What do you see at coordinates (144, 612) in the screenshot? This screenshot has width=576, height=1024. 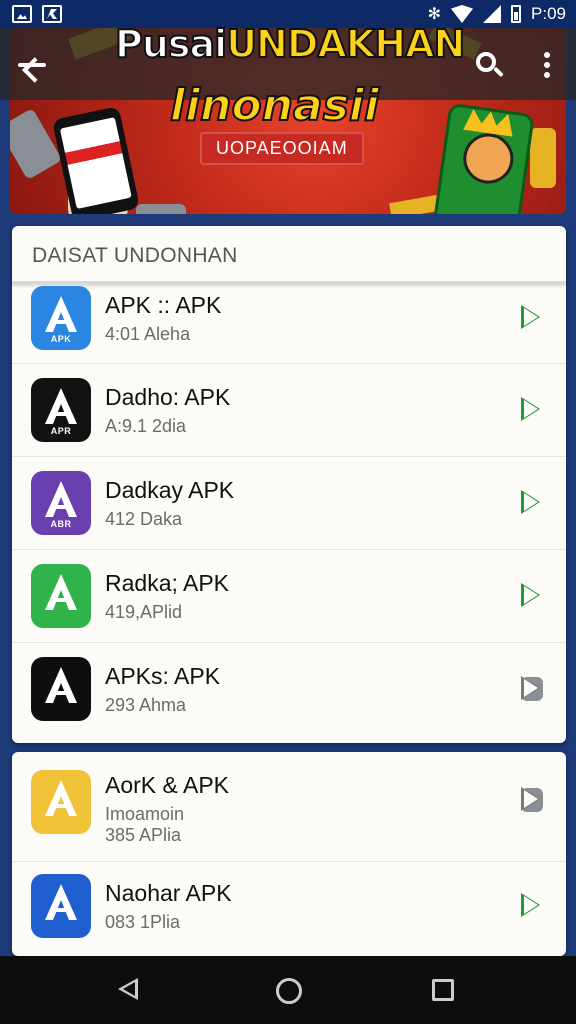 I see `app-meta: 419,APlid` at bounding box center [144, 612].